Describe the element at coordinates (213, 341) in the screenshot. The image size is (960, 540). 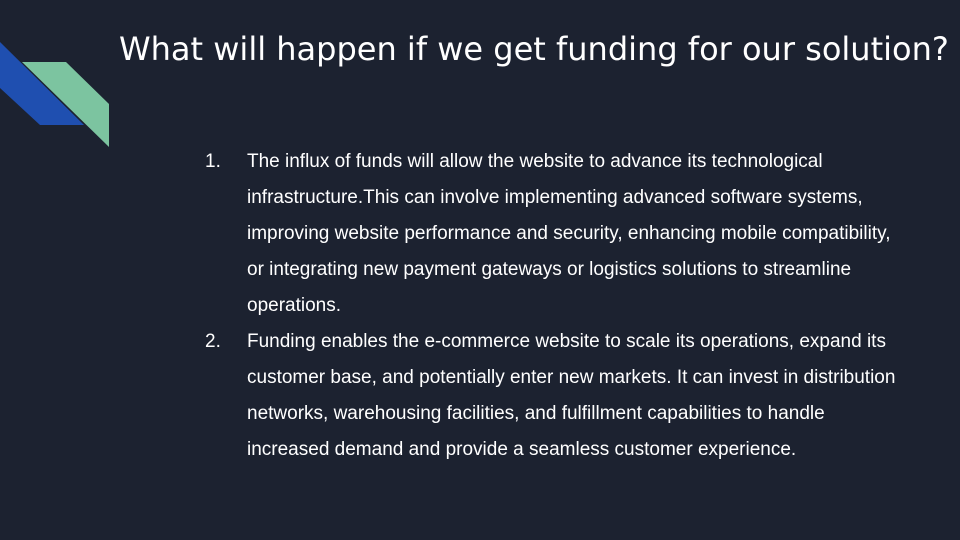
I see `list-item-number: 2.` at that location.